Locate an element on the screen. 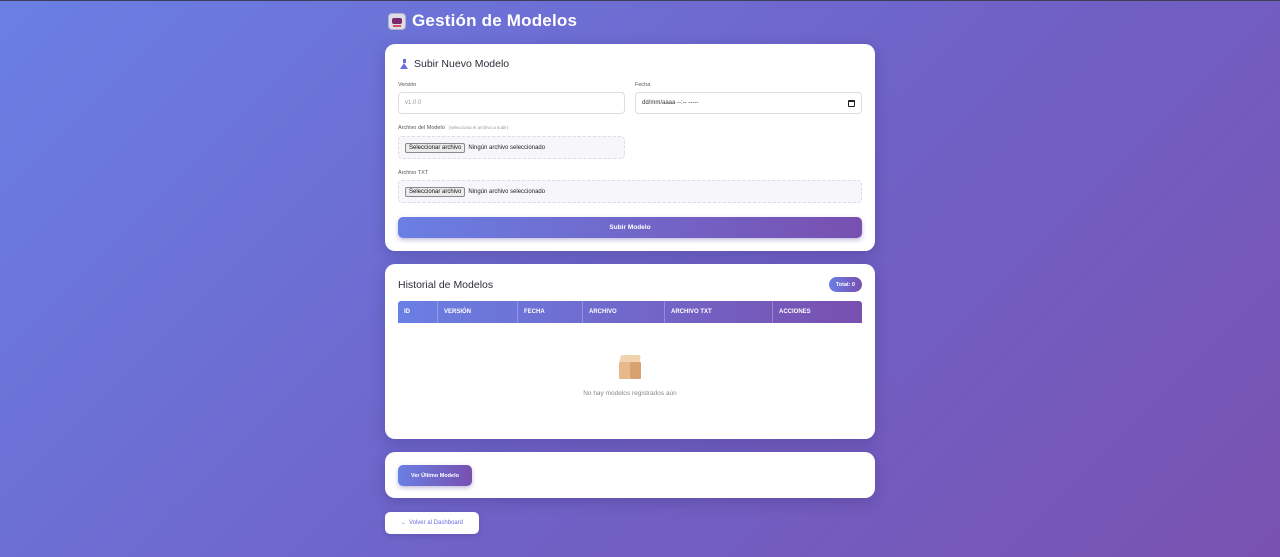 The image size is (1280, 557). model-file-button: Seleccionar archivo is located at coordinates (435, 147).